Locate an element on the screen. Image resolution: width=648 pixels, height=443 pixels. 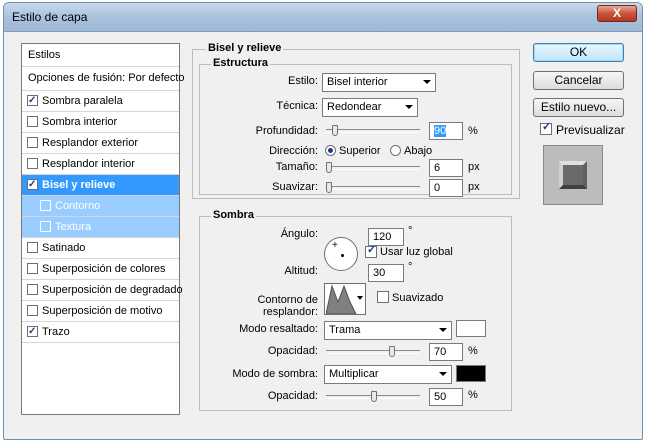
size-unit: px is located at coordinates (474, 167).